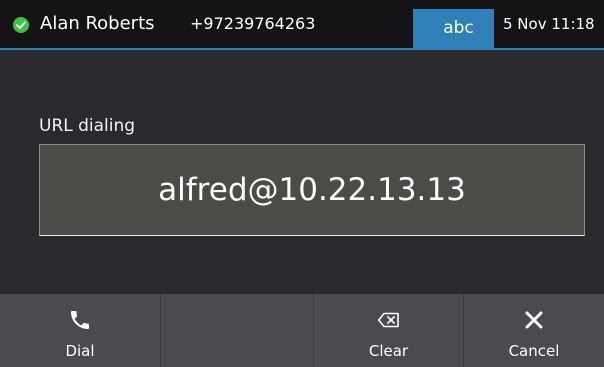 This screenshot has height=367, width=604. Describe the element at coordinates (388, 320) in the screenshot. I see `backspace-icon` at that location.